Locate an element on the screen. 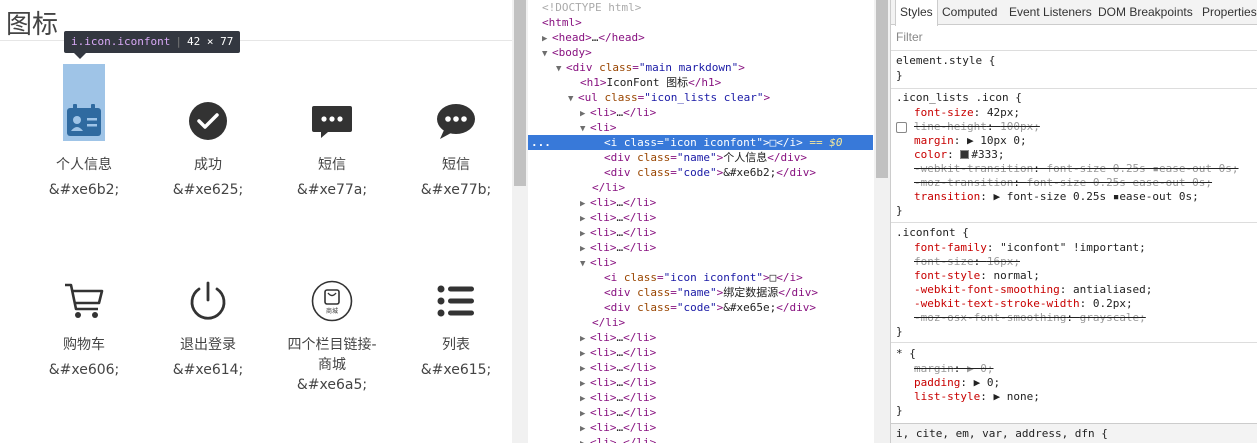  icon-item-mall: 商城 四个栏目链接-商城 &#xe6a5; is located at coordinates (332, 337).